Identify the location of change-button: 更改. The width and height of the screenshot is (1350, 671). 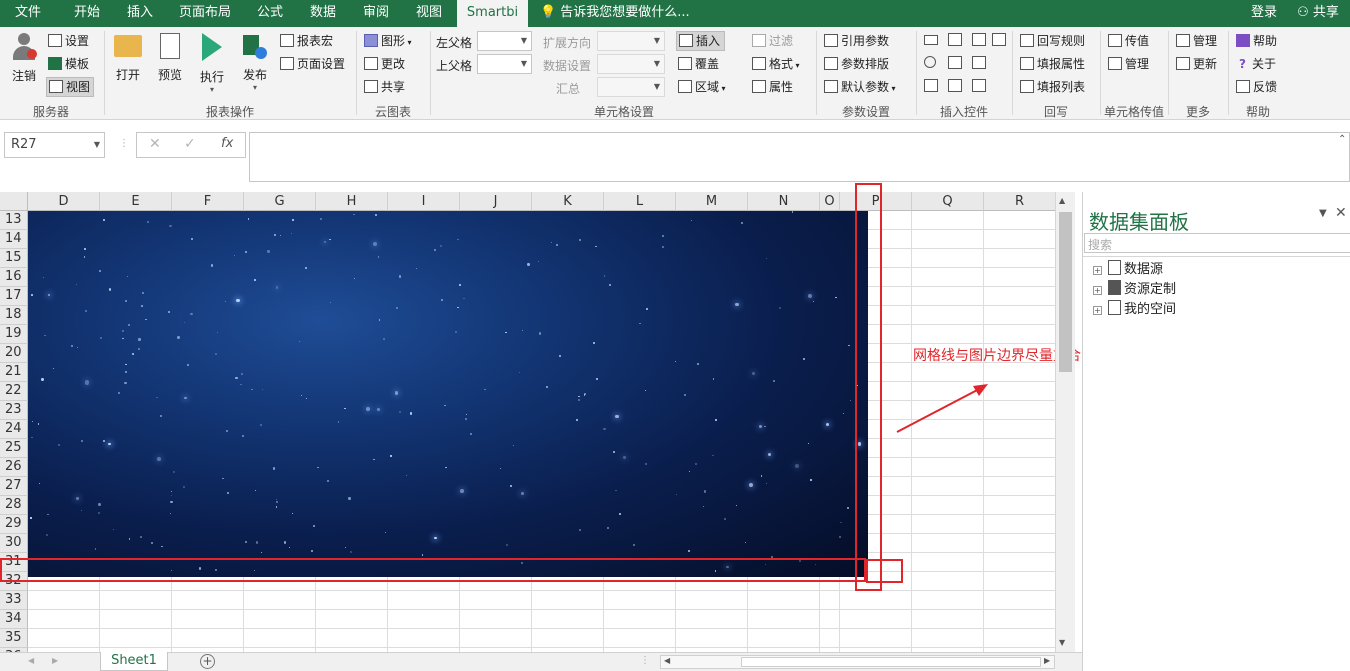
(384, 64).